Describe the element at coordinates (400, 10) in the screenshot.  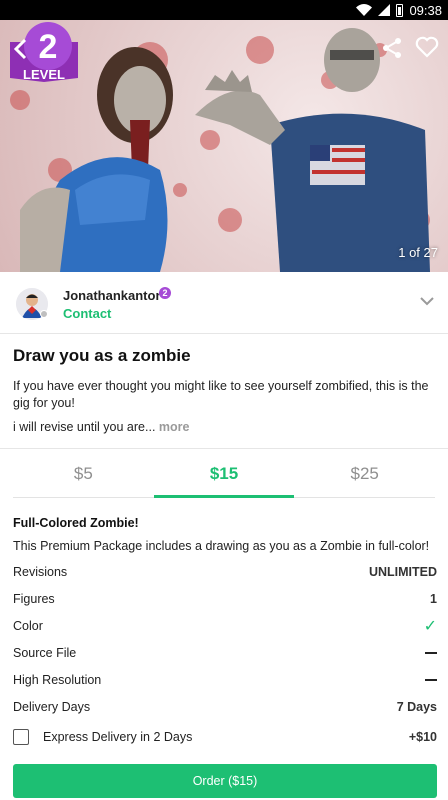
I see `battery-icon` at that location.